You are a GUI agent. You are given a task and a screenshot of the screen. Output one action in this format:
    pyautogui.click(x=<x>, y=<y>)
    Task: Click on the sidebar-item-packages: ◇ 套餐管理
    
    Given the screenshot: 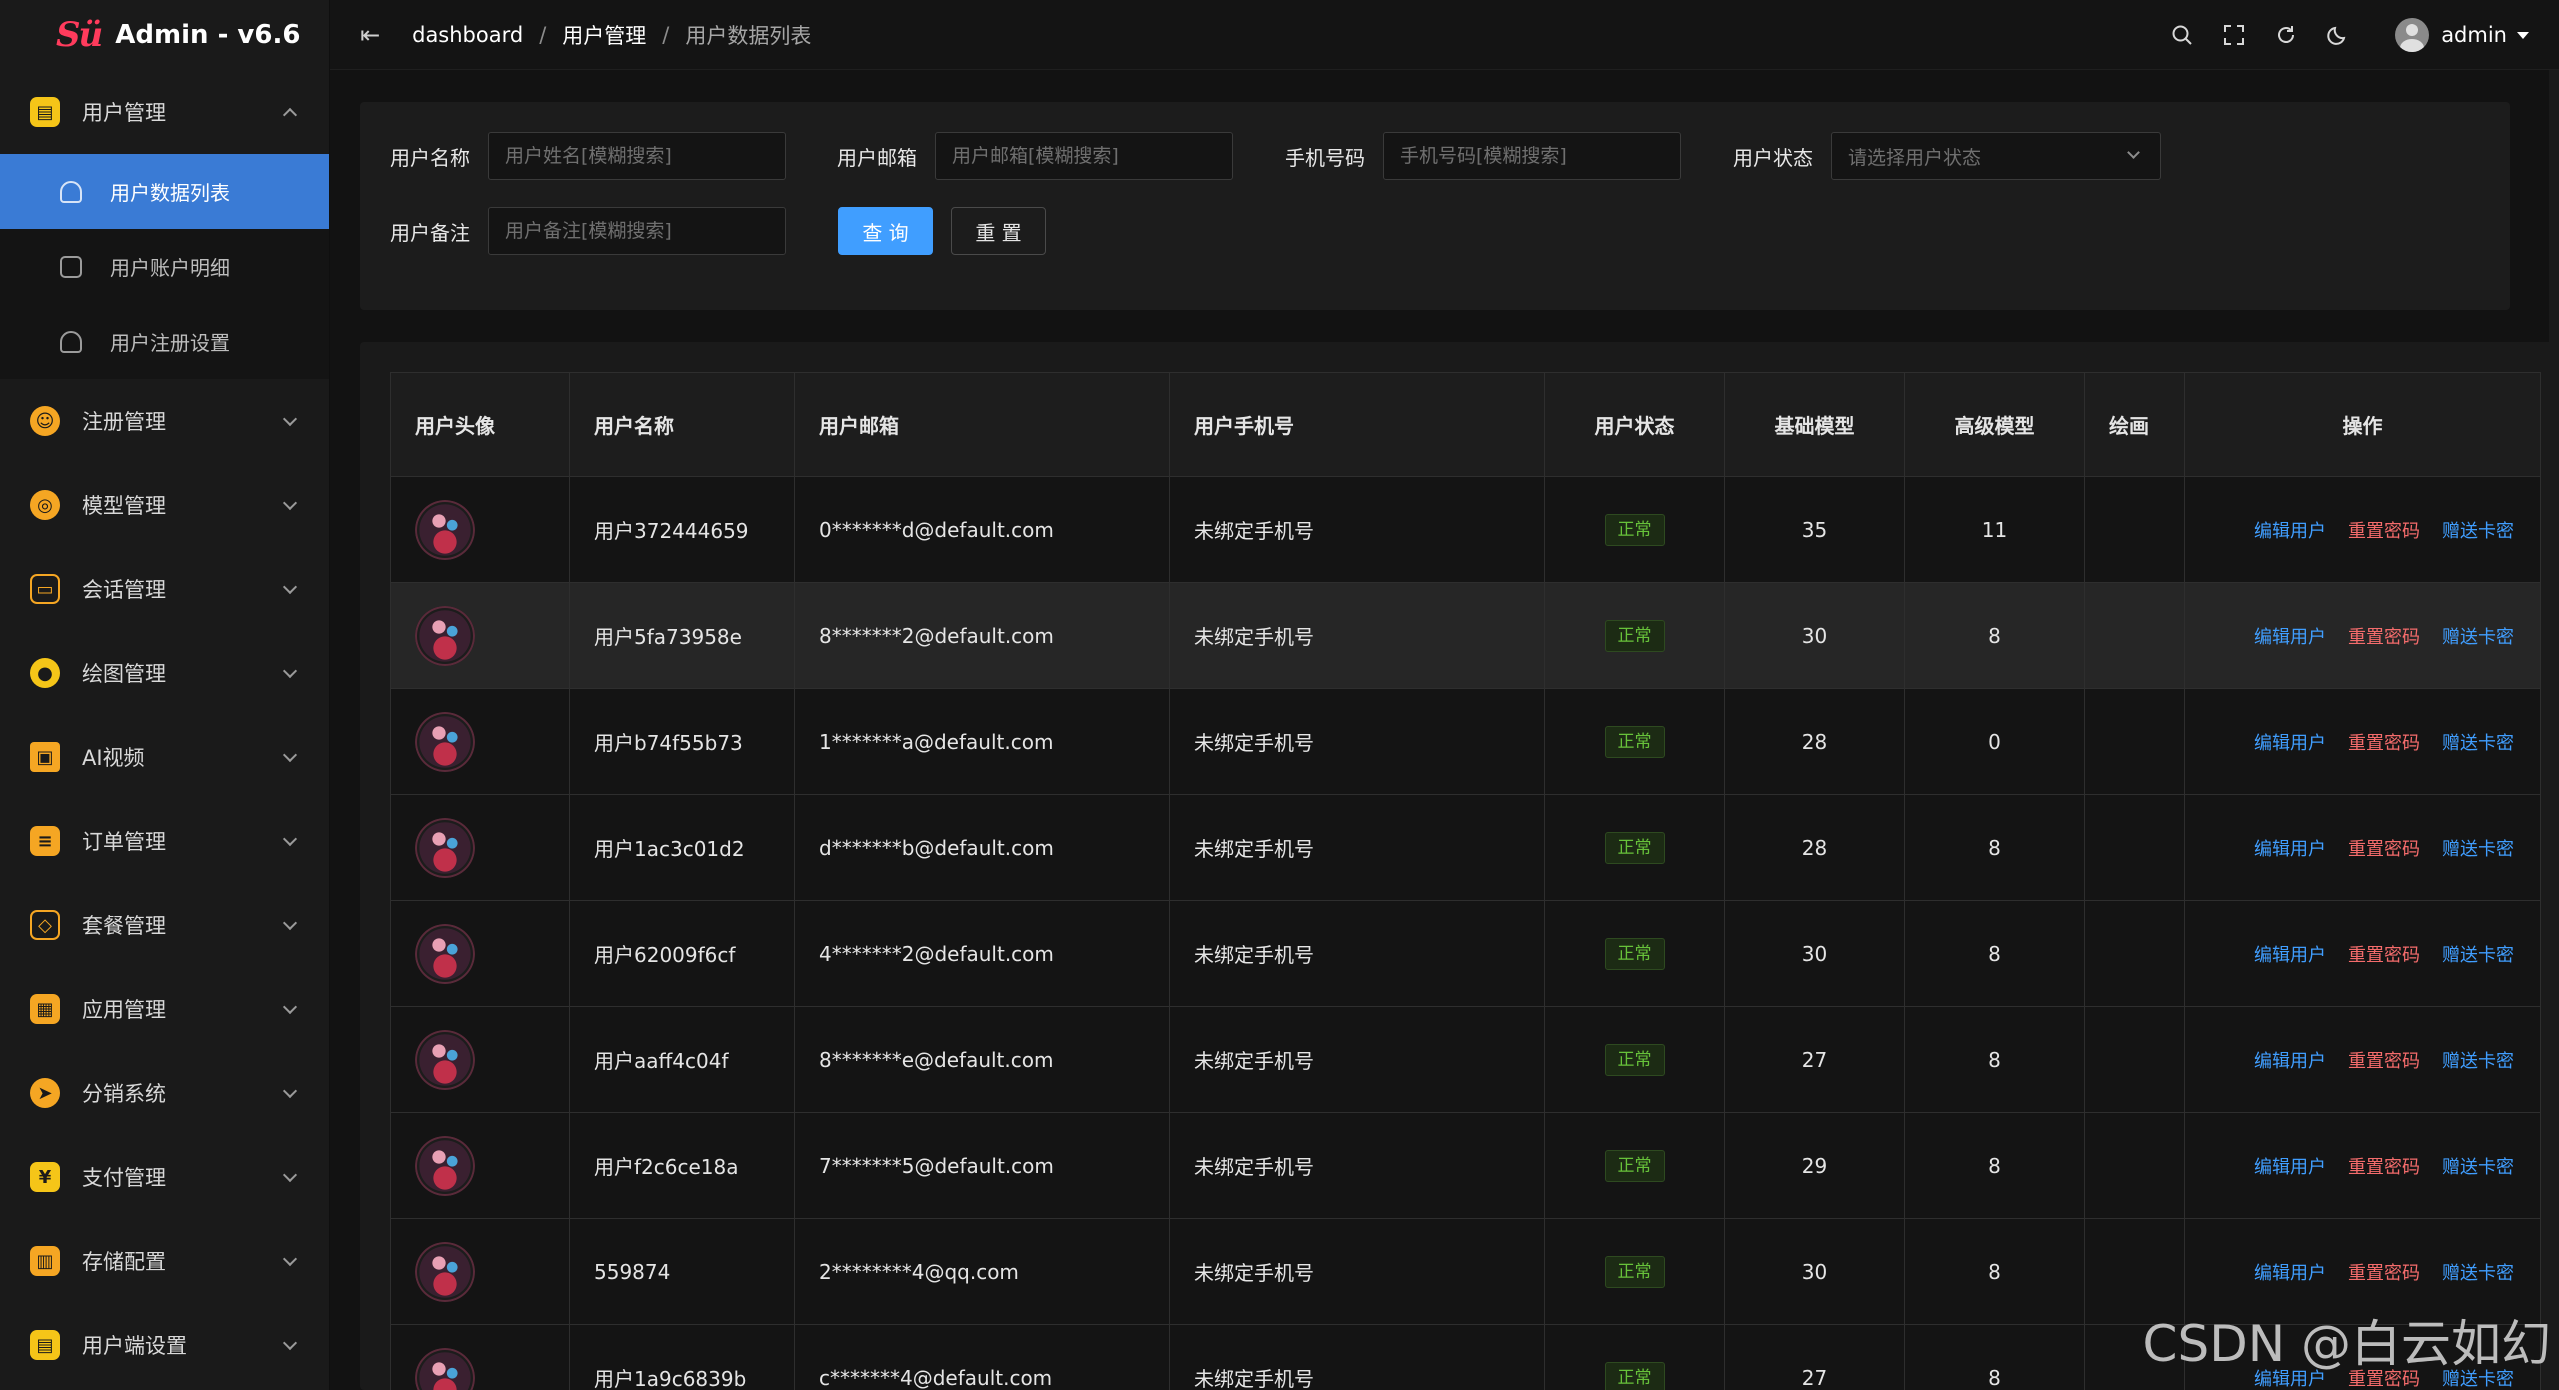 What is the action you would take?
    pyautogui.click(x=164, y=925)
    